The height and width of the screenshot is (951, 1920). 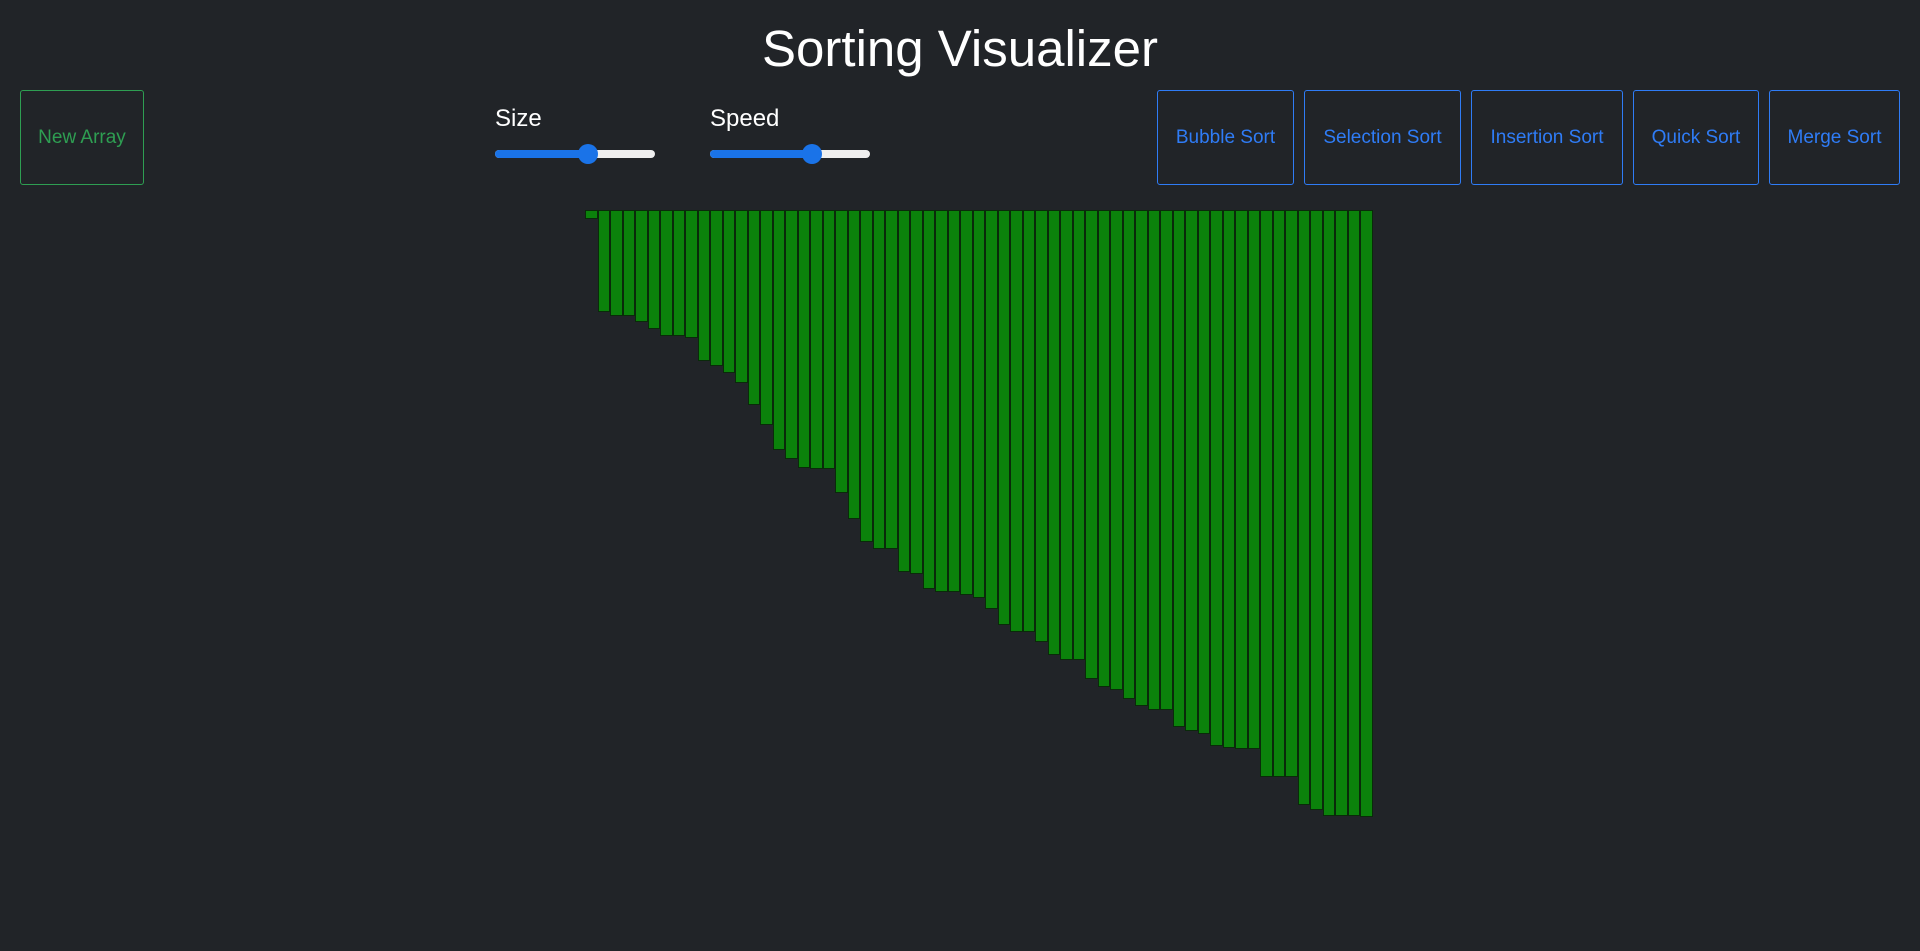 What do you see at coordinates (812, 154) in the screenshot?
I see `speed-slider-thumb` at bounding box center [812, 154].